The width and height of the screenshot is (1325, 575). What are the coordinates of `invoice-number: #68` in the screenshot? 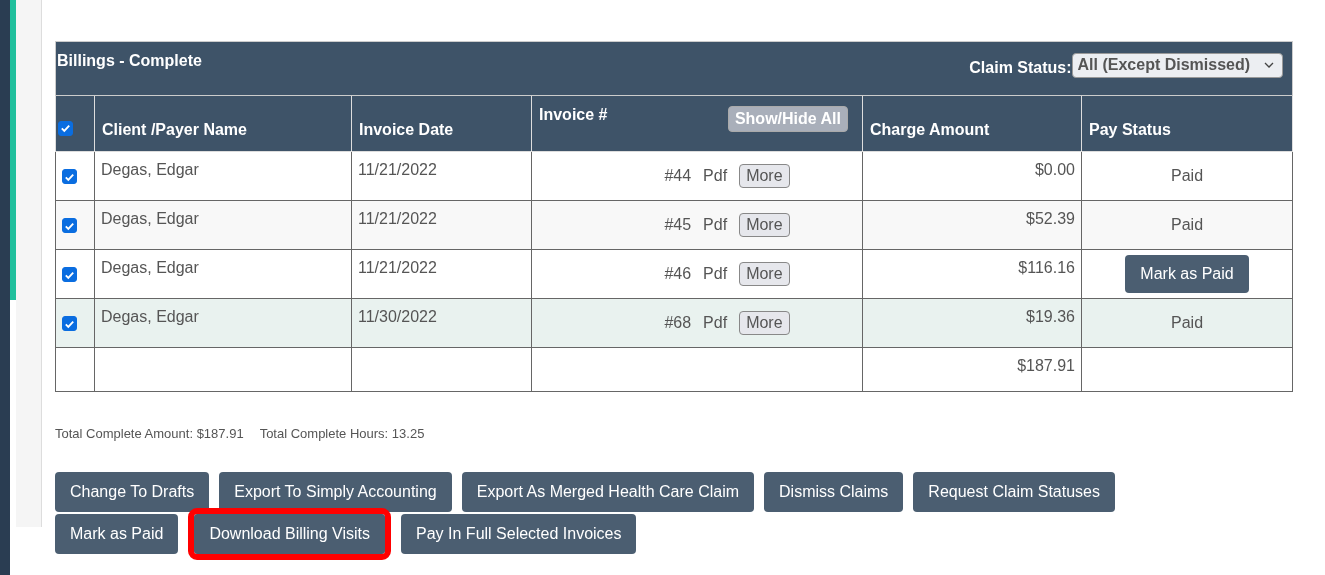 It's located at (678, 323).